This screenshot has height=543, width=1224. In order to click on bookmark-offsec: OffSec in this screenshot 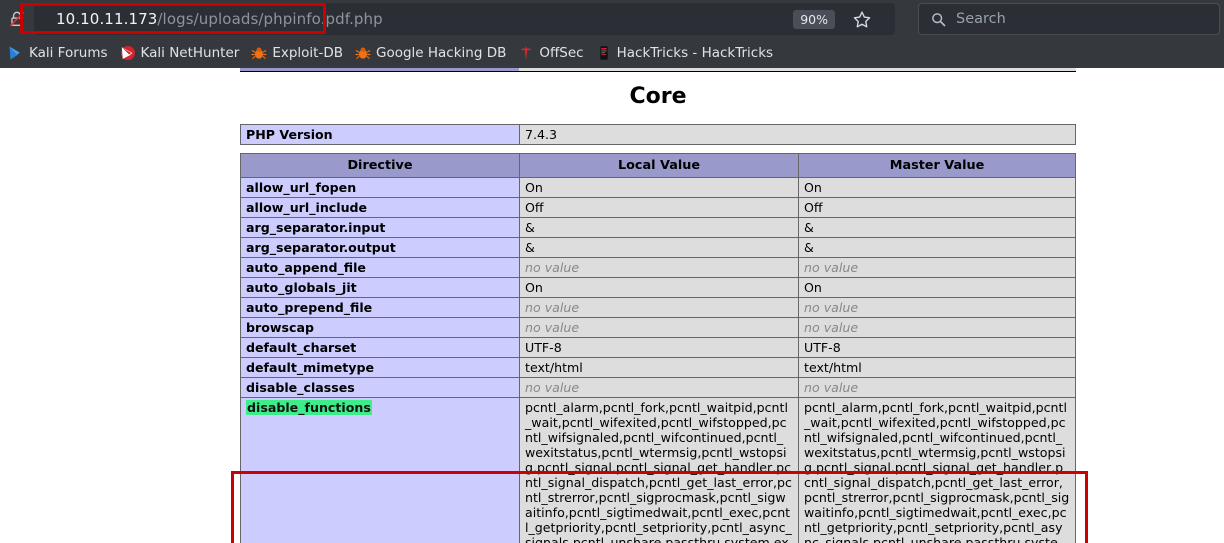, I will do `click(551, 53)`.